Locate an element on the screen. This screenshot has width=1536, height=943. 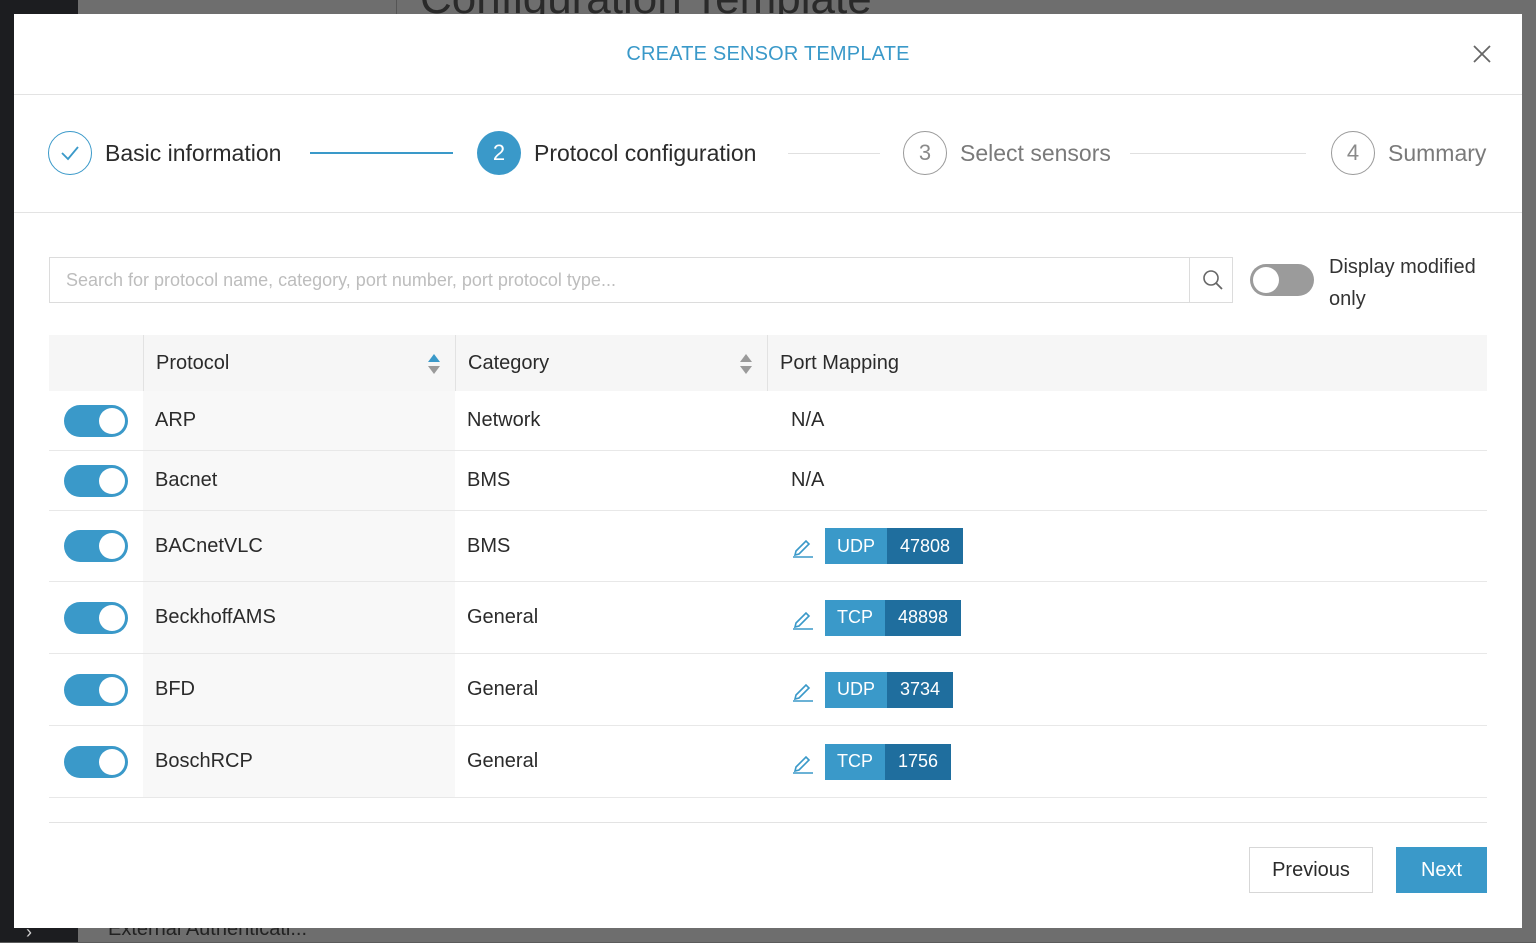
header-category-label: Category is located at coordinates (509, 362).